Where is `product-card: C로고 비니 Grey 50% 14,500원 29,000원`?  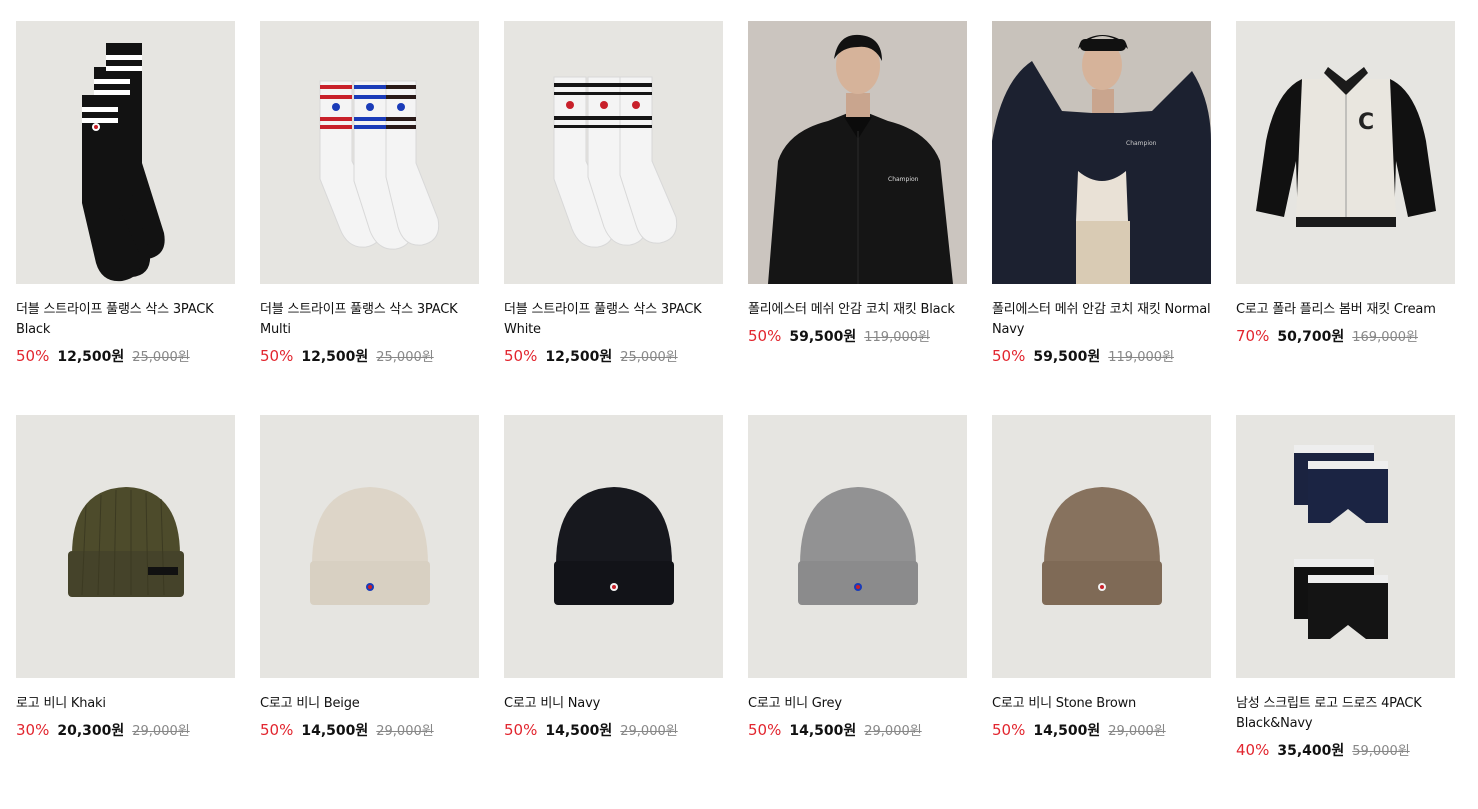 product-card: C로고 비니 Grey 50% 14,500원 29,000원 is located at coordinates (857, 612).